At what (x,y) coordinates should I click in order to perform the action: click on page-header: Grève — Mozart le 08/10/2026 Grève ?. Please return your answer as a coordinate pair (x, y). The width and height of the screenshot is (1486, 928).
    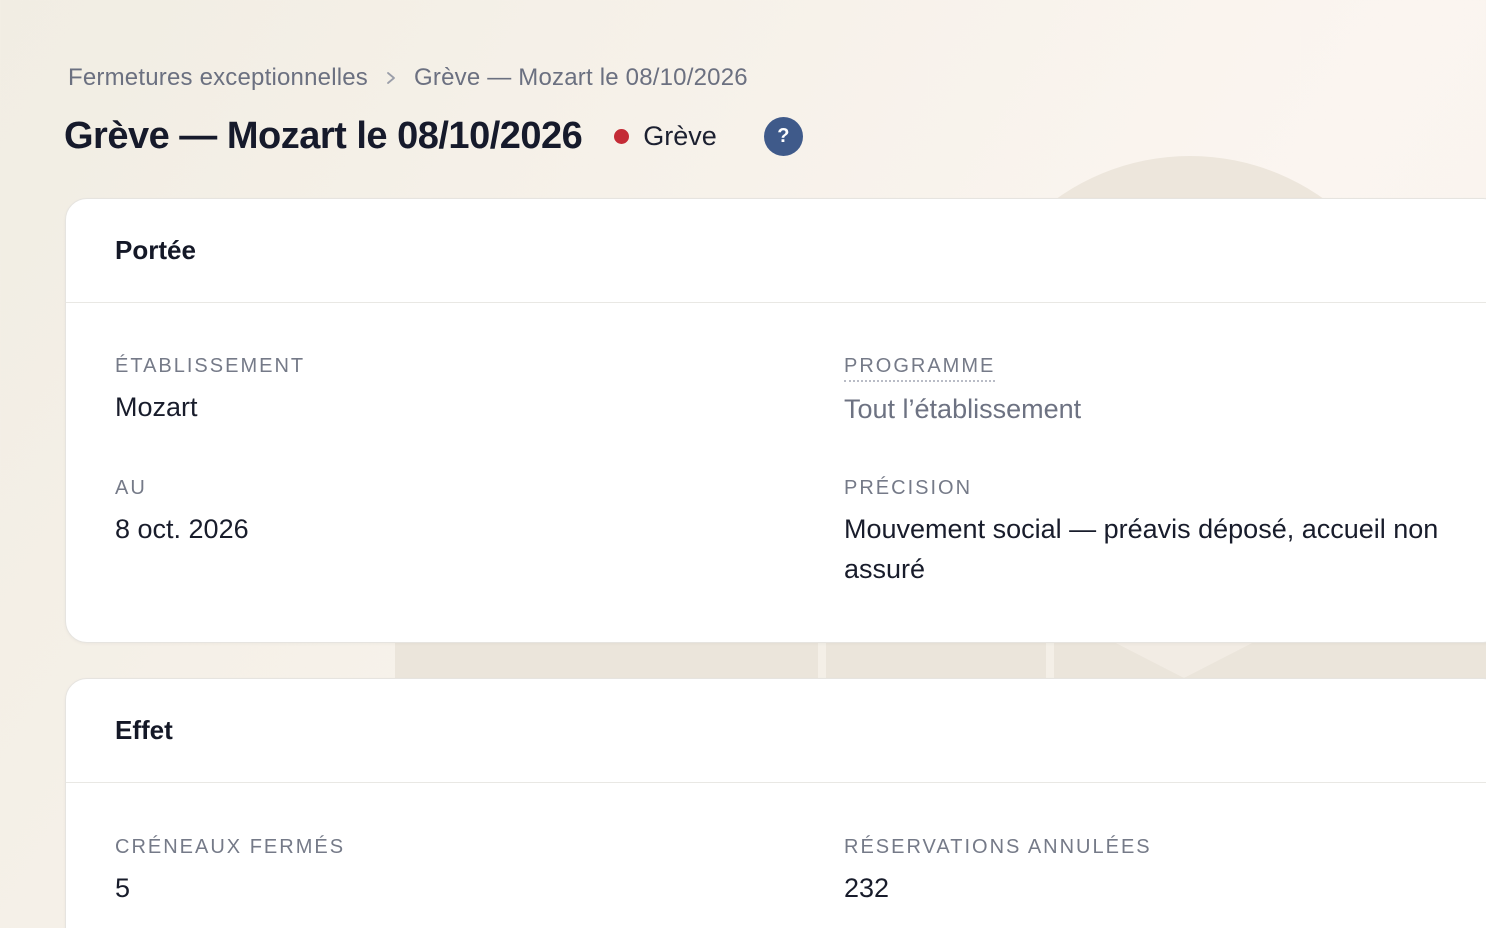
    Looking at the image, I should click on (433, 136).